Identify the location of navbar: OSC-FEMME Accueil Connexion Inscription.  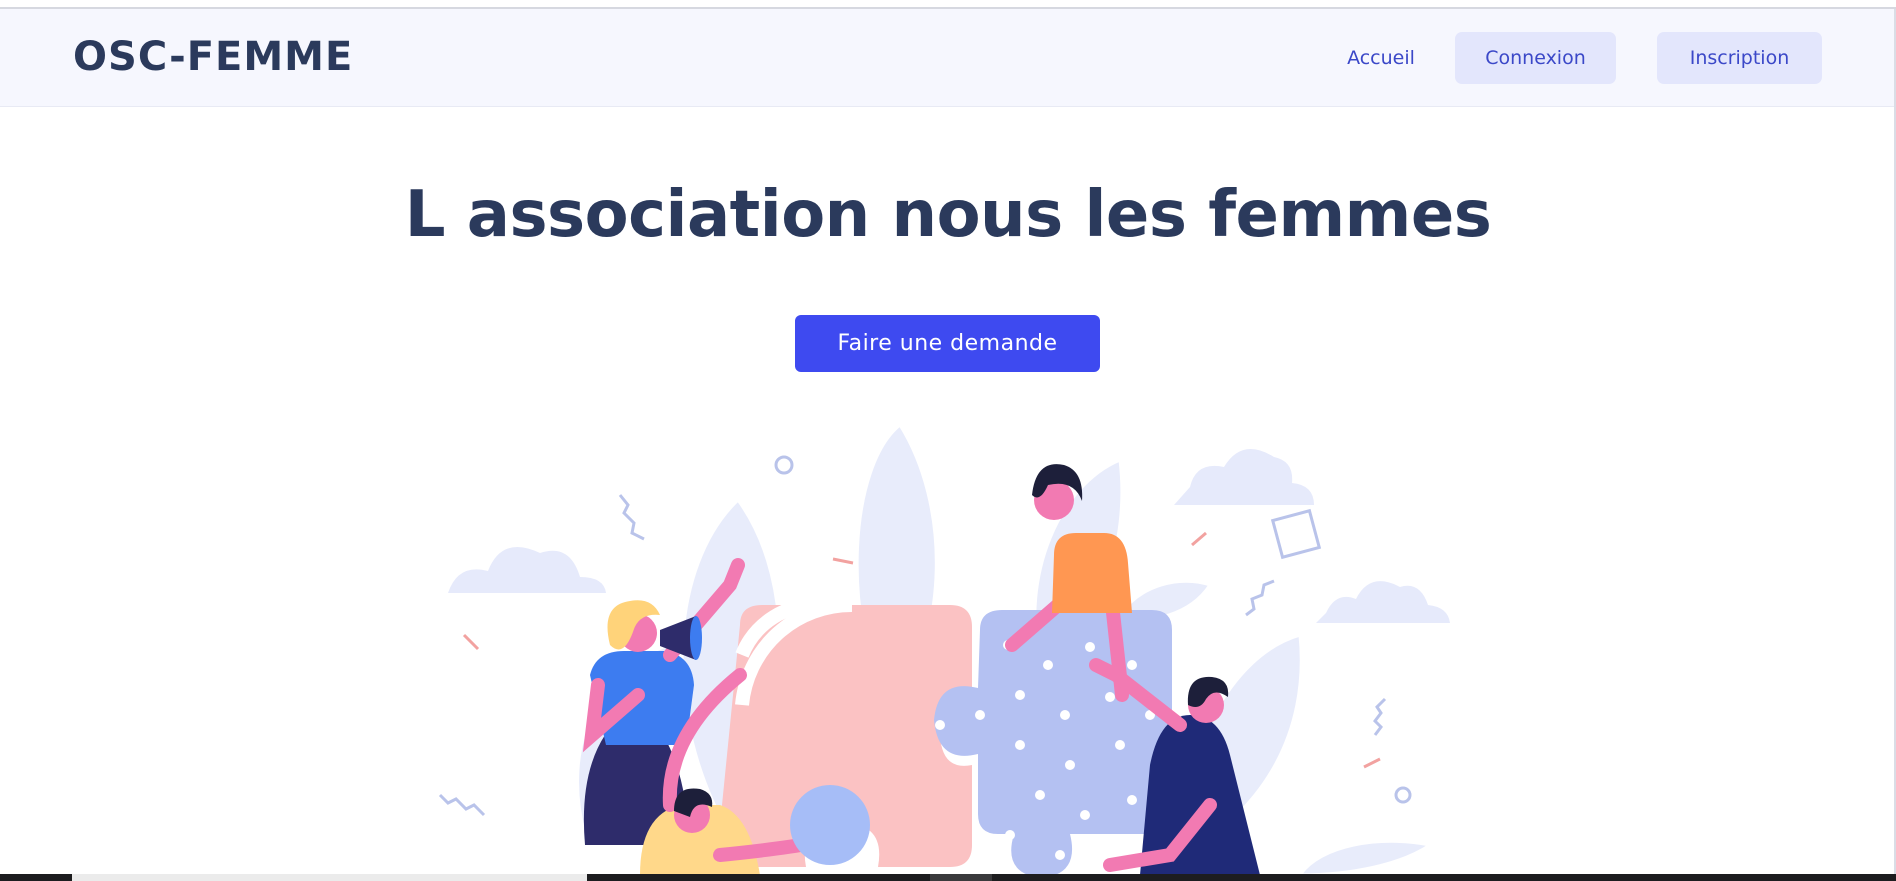
(948, 58).